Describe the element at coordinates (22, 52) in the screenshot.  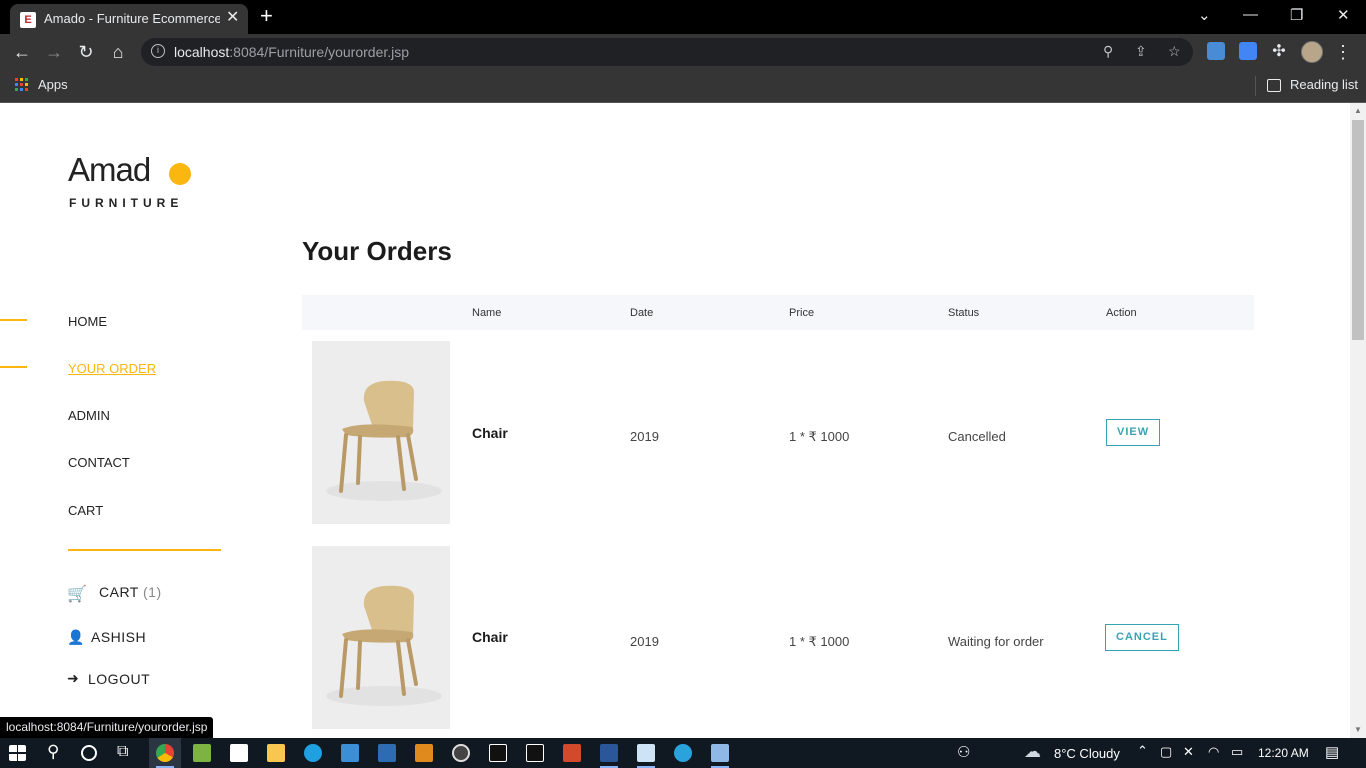
I see `back-icon: ←` at that location.